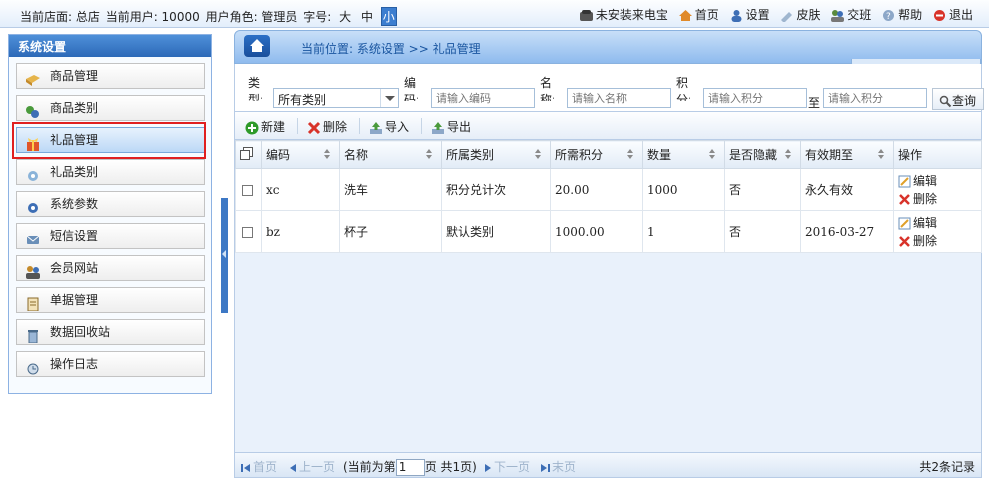 This screenshot has width=989, height=478. I want to click on font-size-large: 大, so click(345, 16).